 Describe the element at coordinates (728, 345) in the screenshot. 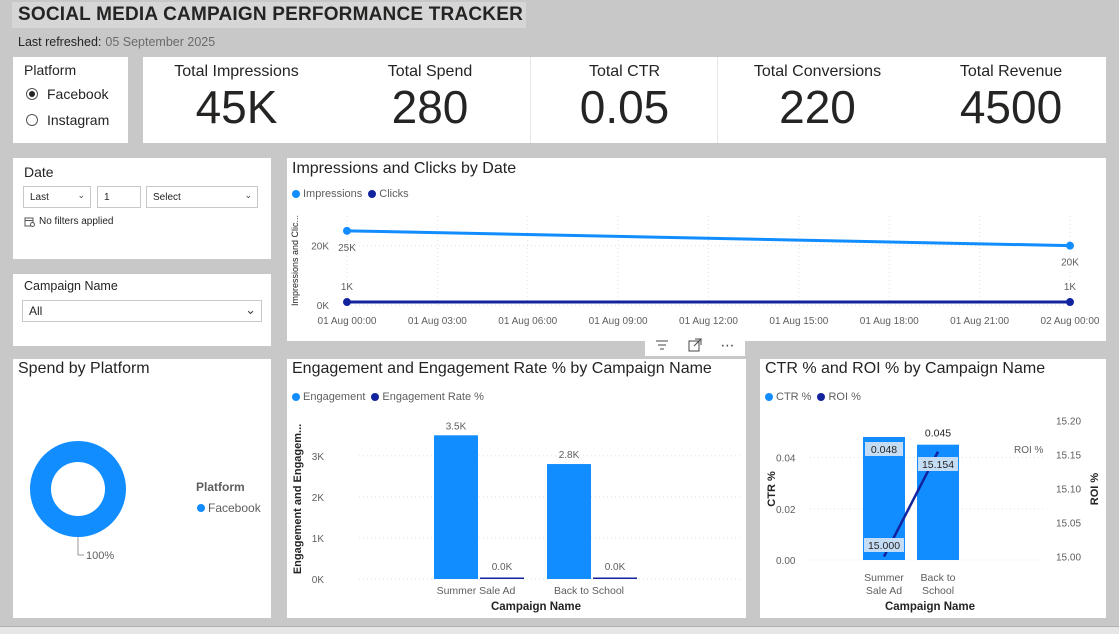

I see `more-options-icon: ⋯` at that location.